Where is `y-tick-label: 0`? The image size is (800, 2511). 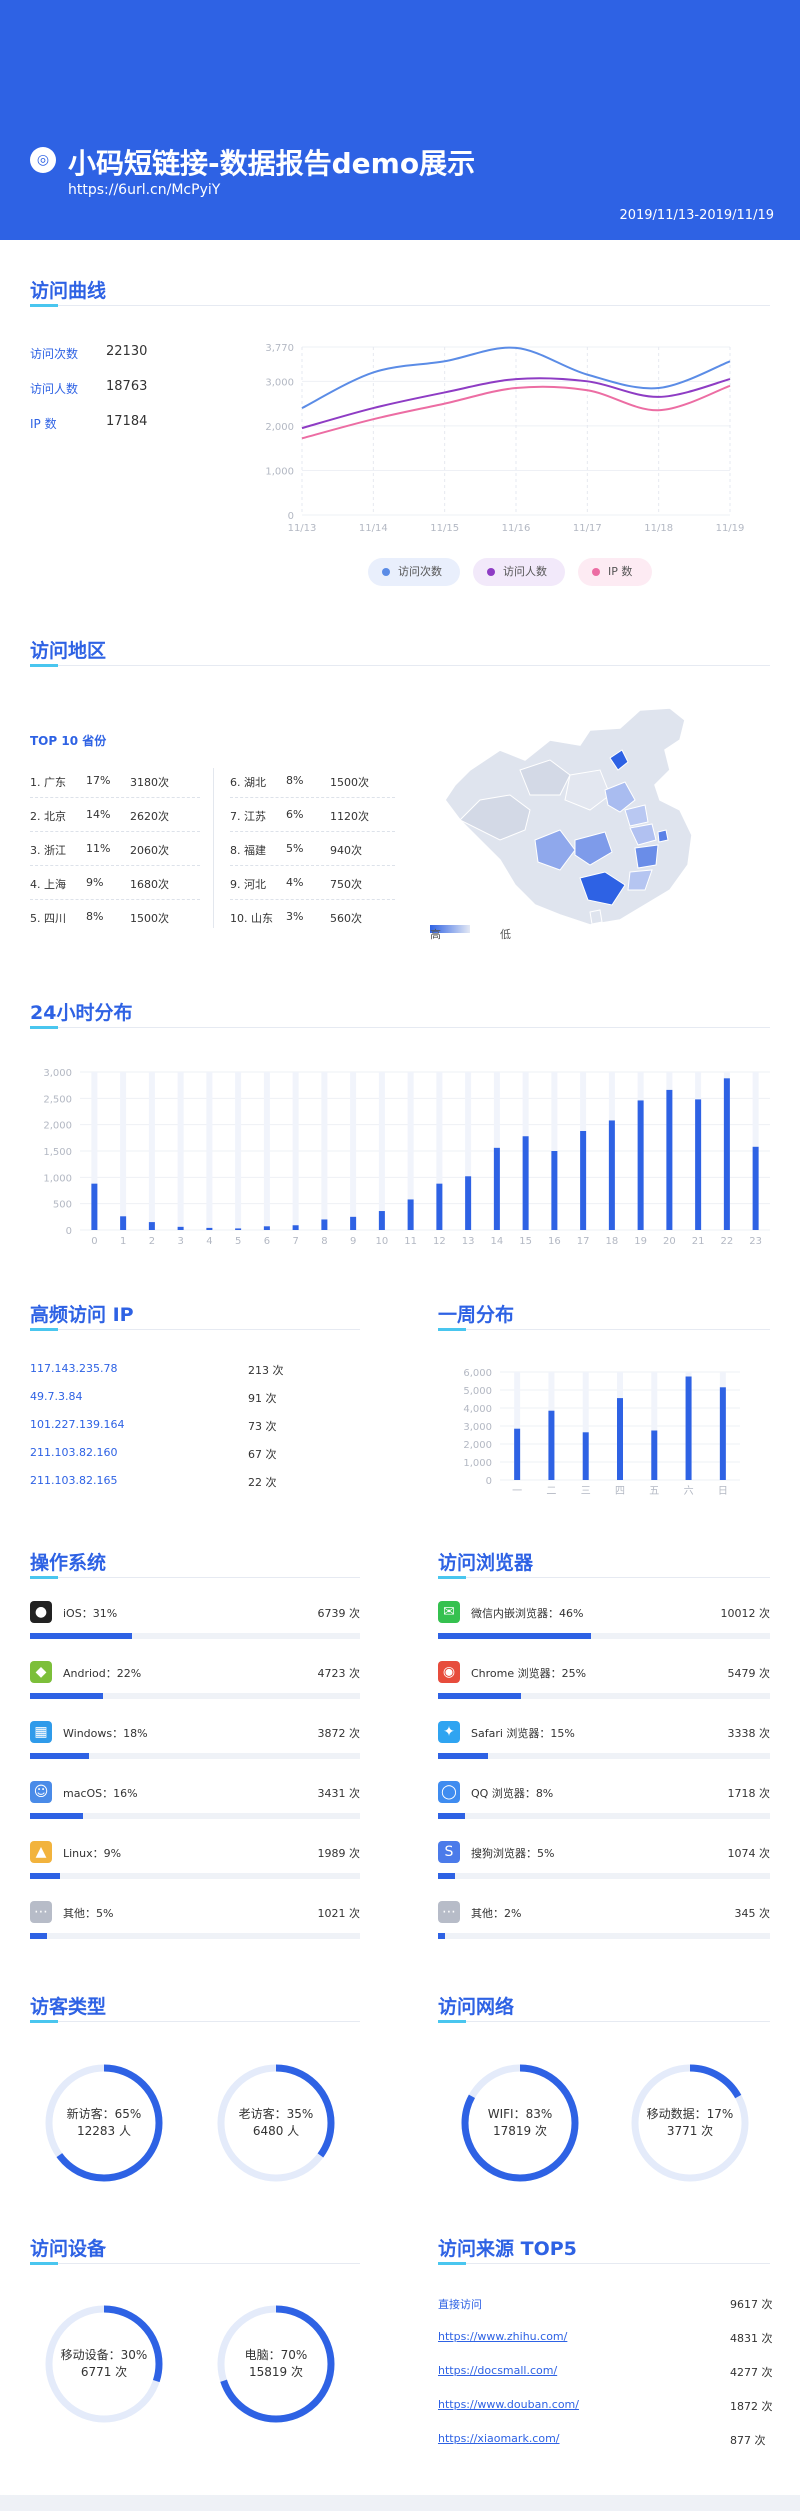
y-tick-label: 0 is located at coordinates (489, 1481).